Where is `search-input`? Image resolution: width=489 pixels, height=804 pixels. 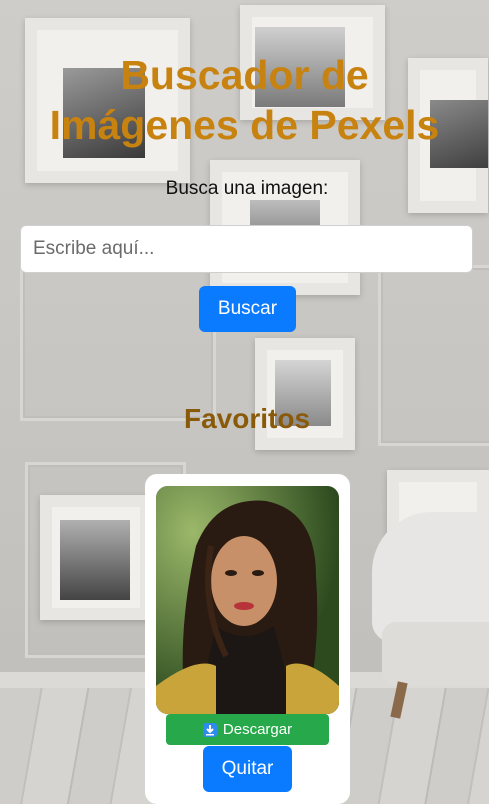
search-input is located at coordinates (246, 249).